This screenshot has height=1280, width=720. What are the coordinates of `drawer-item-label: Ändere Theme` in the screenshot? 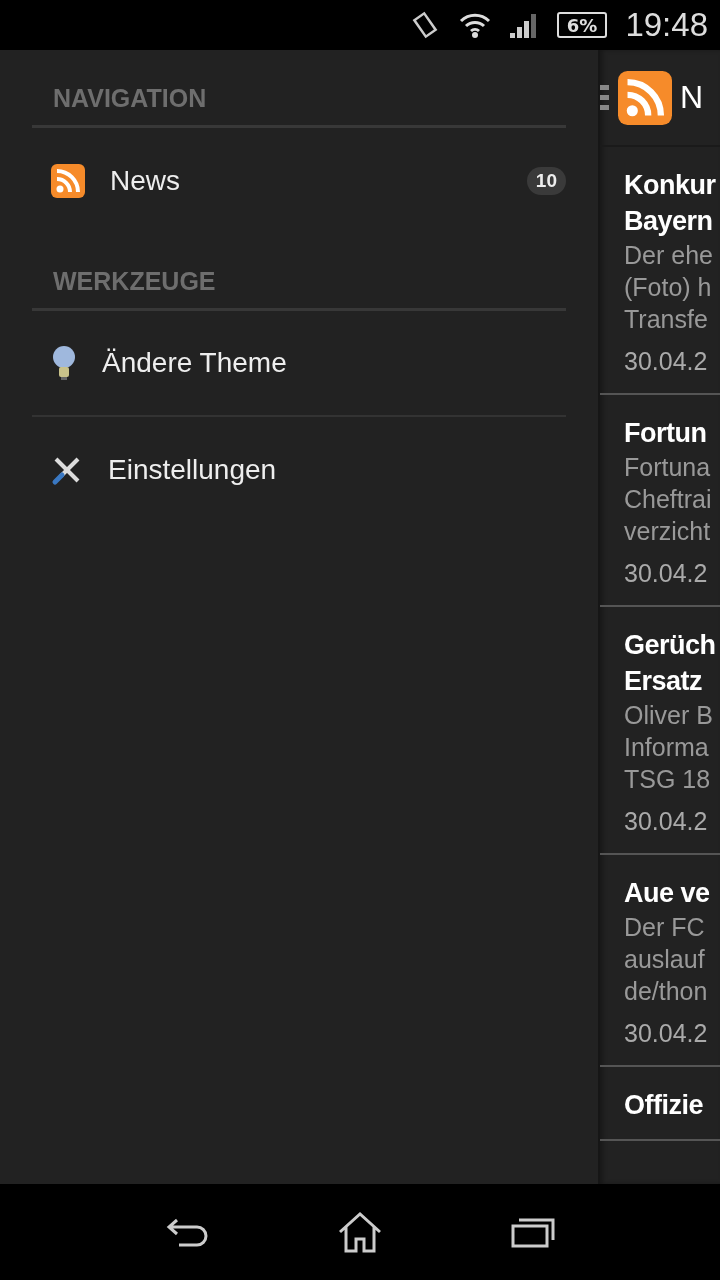 It's located at (195, 363).